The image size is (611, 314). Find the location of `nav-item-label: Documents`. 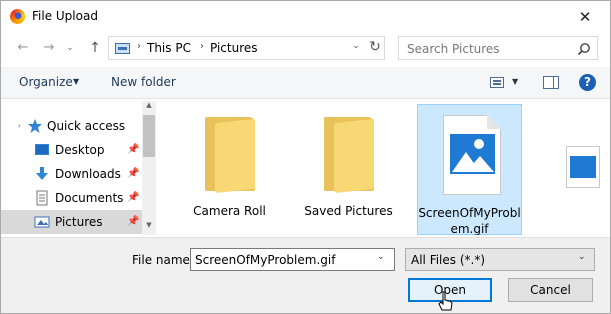

nav-item-label: Documents is located at coordinates (89, 198).